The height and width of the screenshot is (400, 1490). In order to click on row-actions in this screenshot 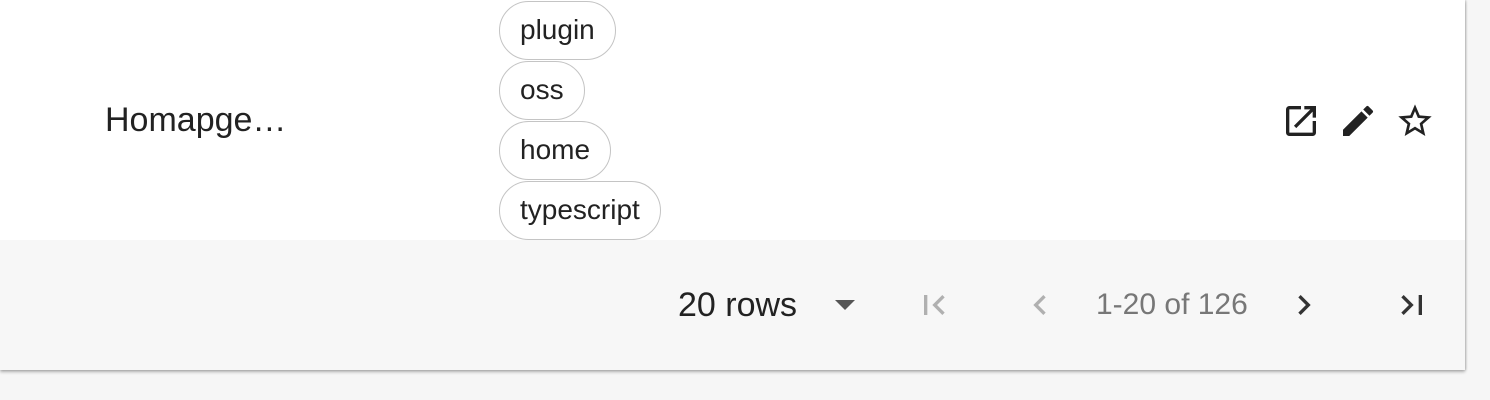, I will do `click(1358, 121)`.